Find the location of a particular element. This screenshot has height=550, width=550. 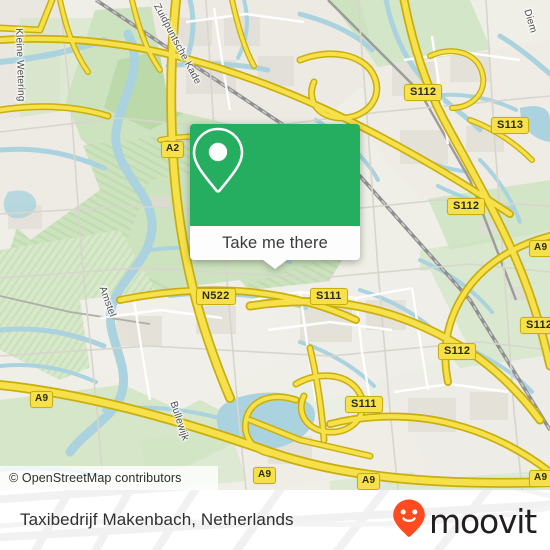

osm-attribution-text: © OpenStreetMap contributors is located at coordinates (91, 478).